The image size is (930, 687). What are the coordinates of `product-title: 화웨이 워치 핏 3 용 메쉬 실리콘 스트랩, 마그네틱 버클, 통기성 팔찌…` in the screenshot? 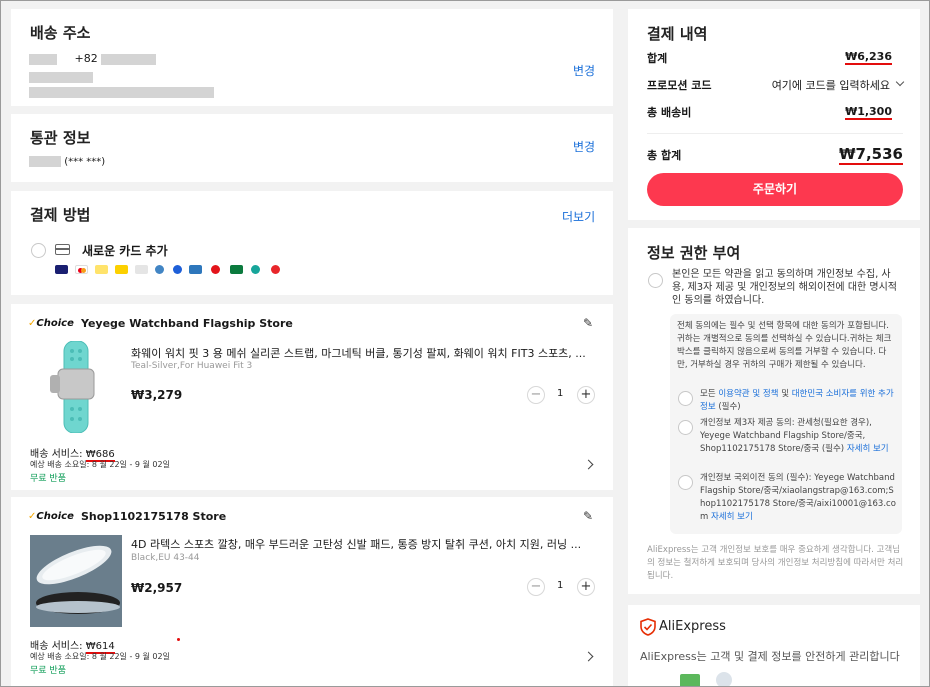 It's located at (366, 353).